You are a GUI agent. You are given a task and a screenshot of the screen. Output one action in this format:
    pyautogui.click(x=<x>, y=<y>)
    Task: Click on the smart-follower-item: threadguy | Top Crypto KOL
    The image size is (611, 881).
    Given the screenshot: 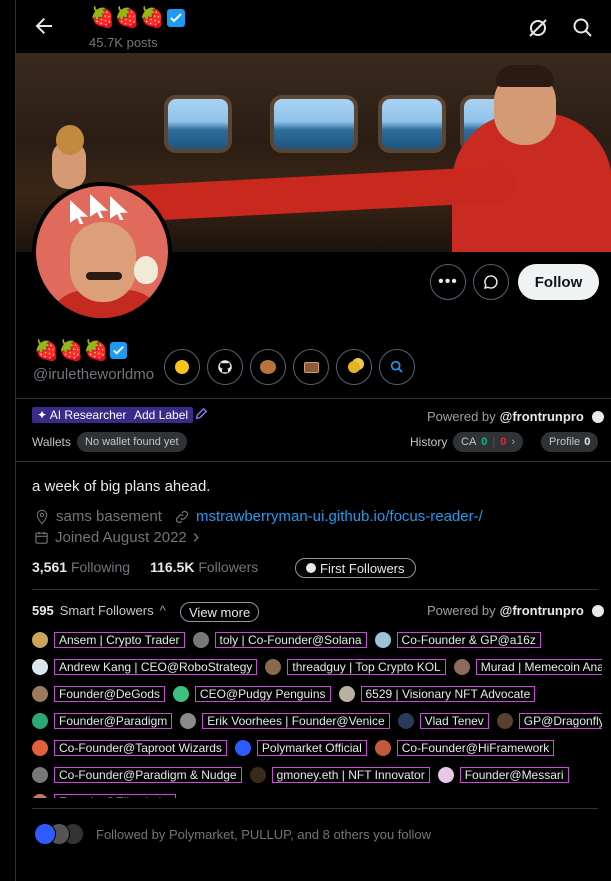 What is the action you would take?
    pyautogui.click(x=355, y=666)
    